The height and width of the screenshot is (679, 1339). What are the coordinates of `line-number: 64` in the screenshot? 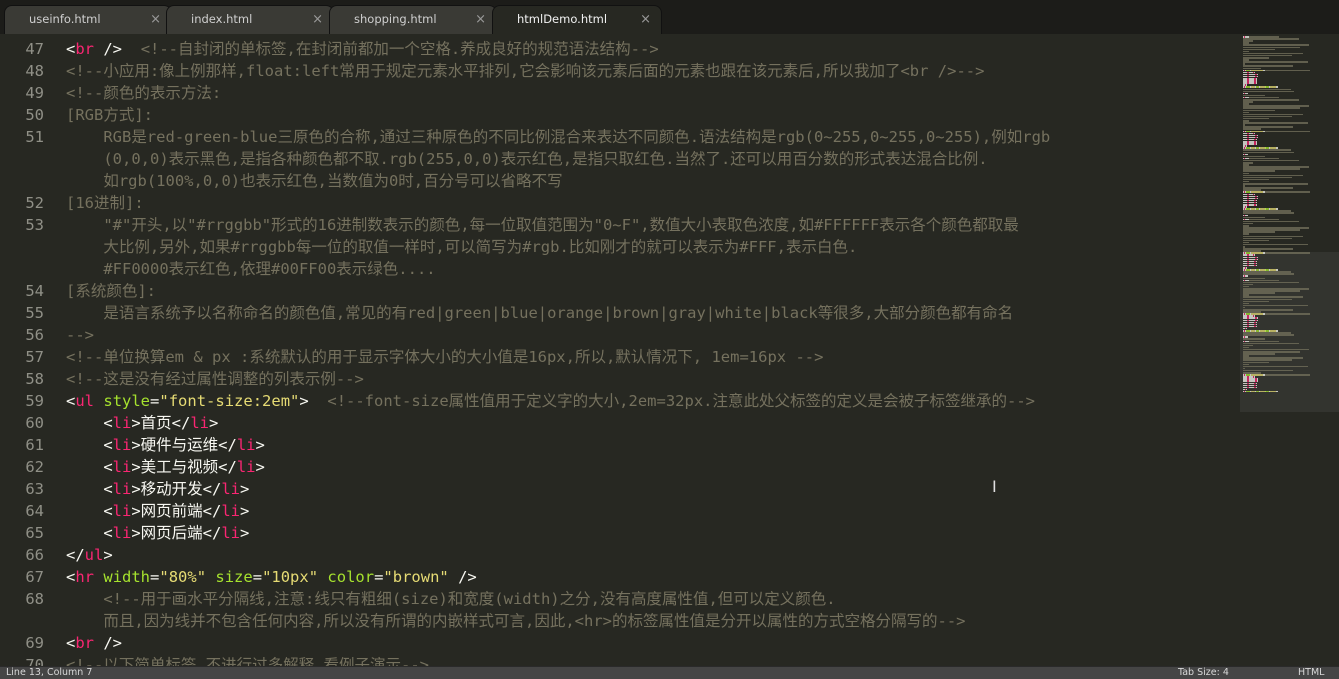 It's located at (34, 511).